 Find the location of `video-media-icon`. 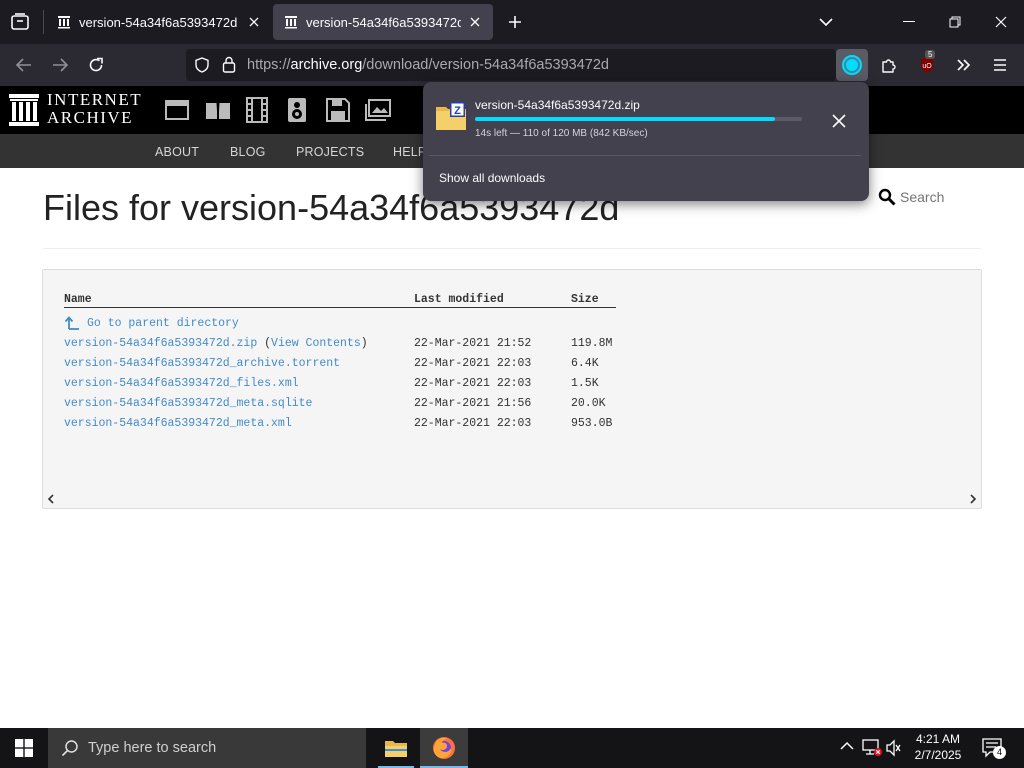

video-media-icon is located at coordinates (257, 110).